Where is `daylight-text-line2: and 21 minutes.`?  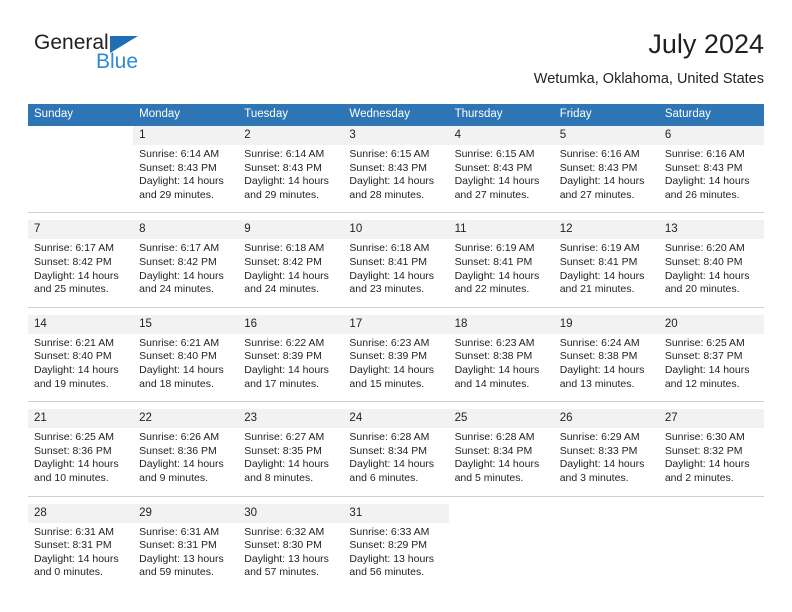 daylight-text-line2: and 21 minutes. is located at coordinates (597, 289).